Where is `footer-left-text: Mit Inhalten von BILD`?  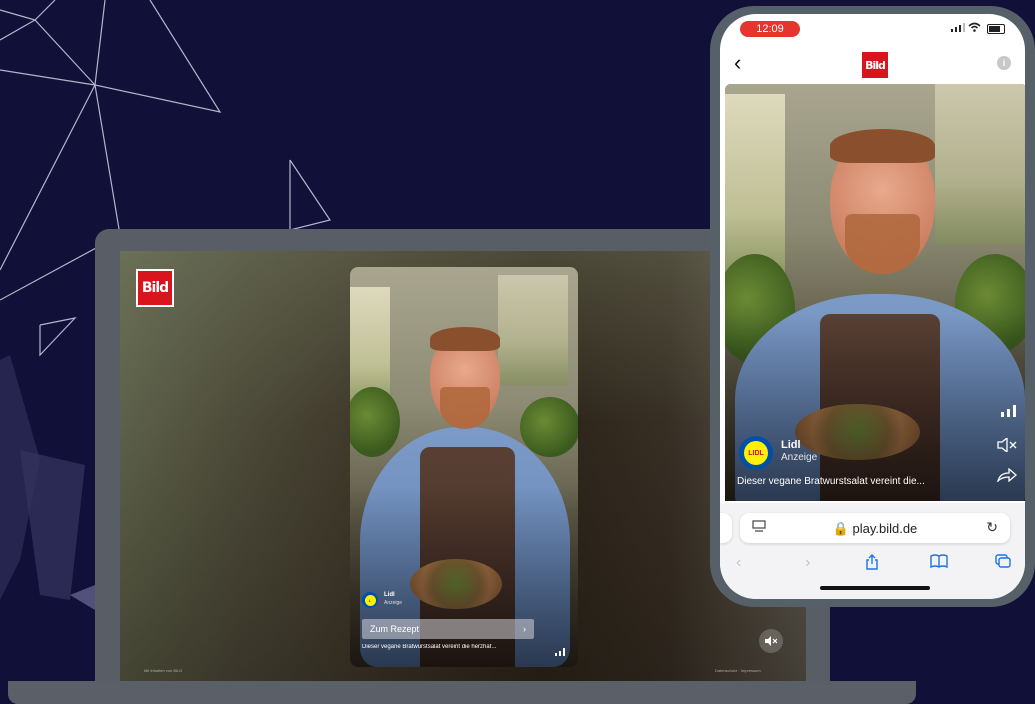
footer-left-text: Mit Inhalten von BILD is located at coordinates (163, 670).